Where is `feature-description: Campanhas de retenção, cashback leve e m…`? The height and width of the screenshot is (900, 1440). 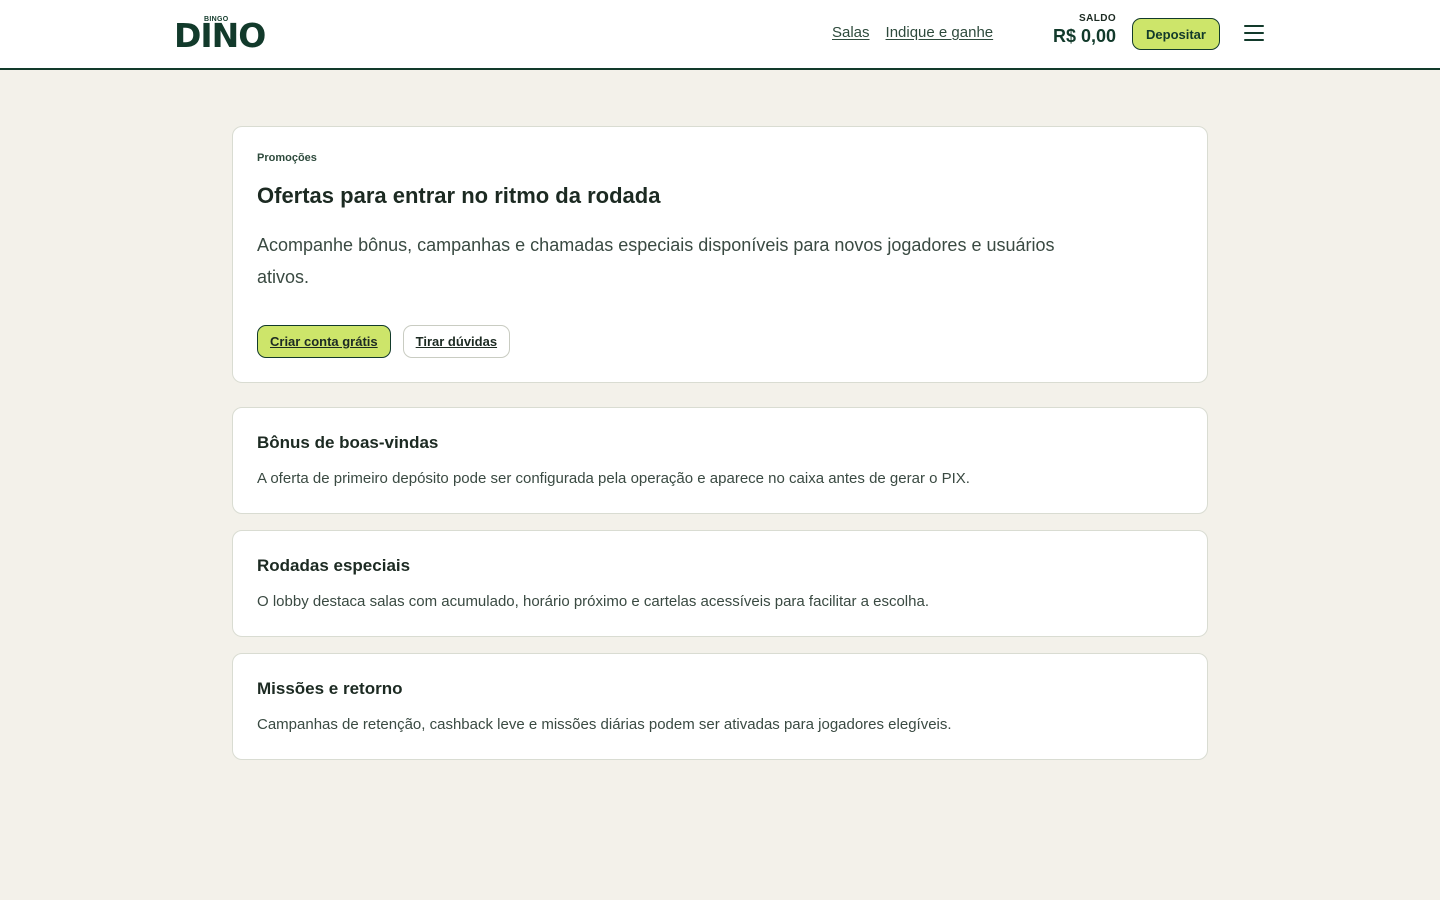
feature-description: Campanhas de retenção, cashback leve e m… is located at coordinates (604, 724).